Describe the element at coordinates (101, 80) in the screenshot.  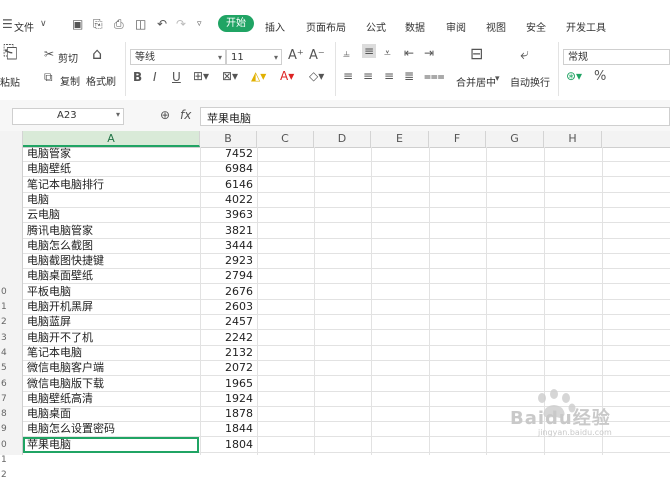
I see `format-painter-button: 格式刷` at that location.